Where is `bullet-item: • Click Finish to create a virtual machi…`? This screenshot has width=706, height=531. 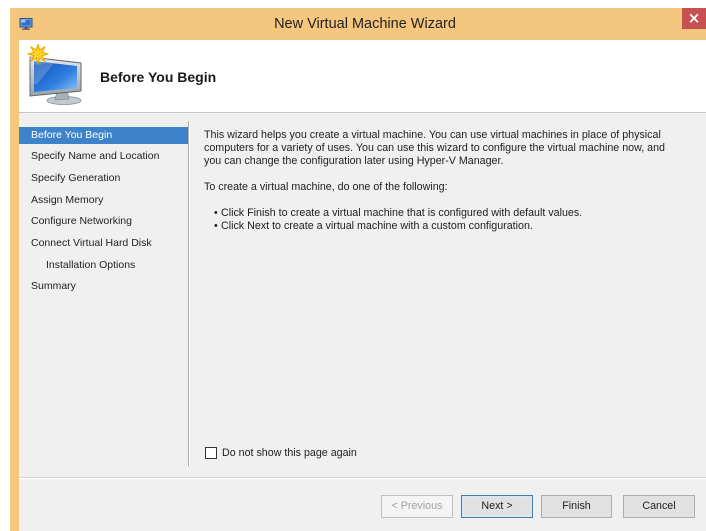
bullet-item: • Click Finish to create a virtual machi… is located at coordinates (444, 213).